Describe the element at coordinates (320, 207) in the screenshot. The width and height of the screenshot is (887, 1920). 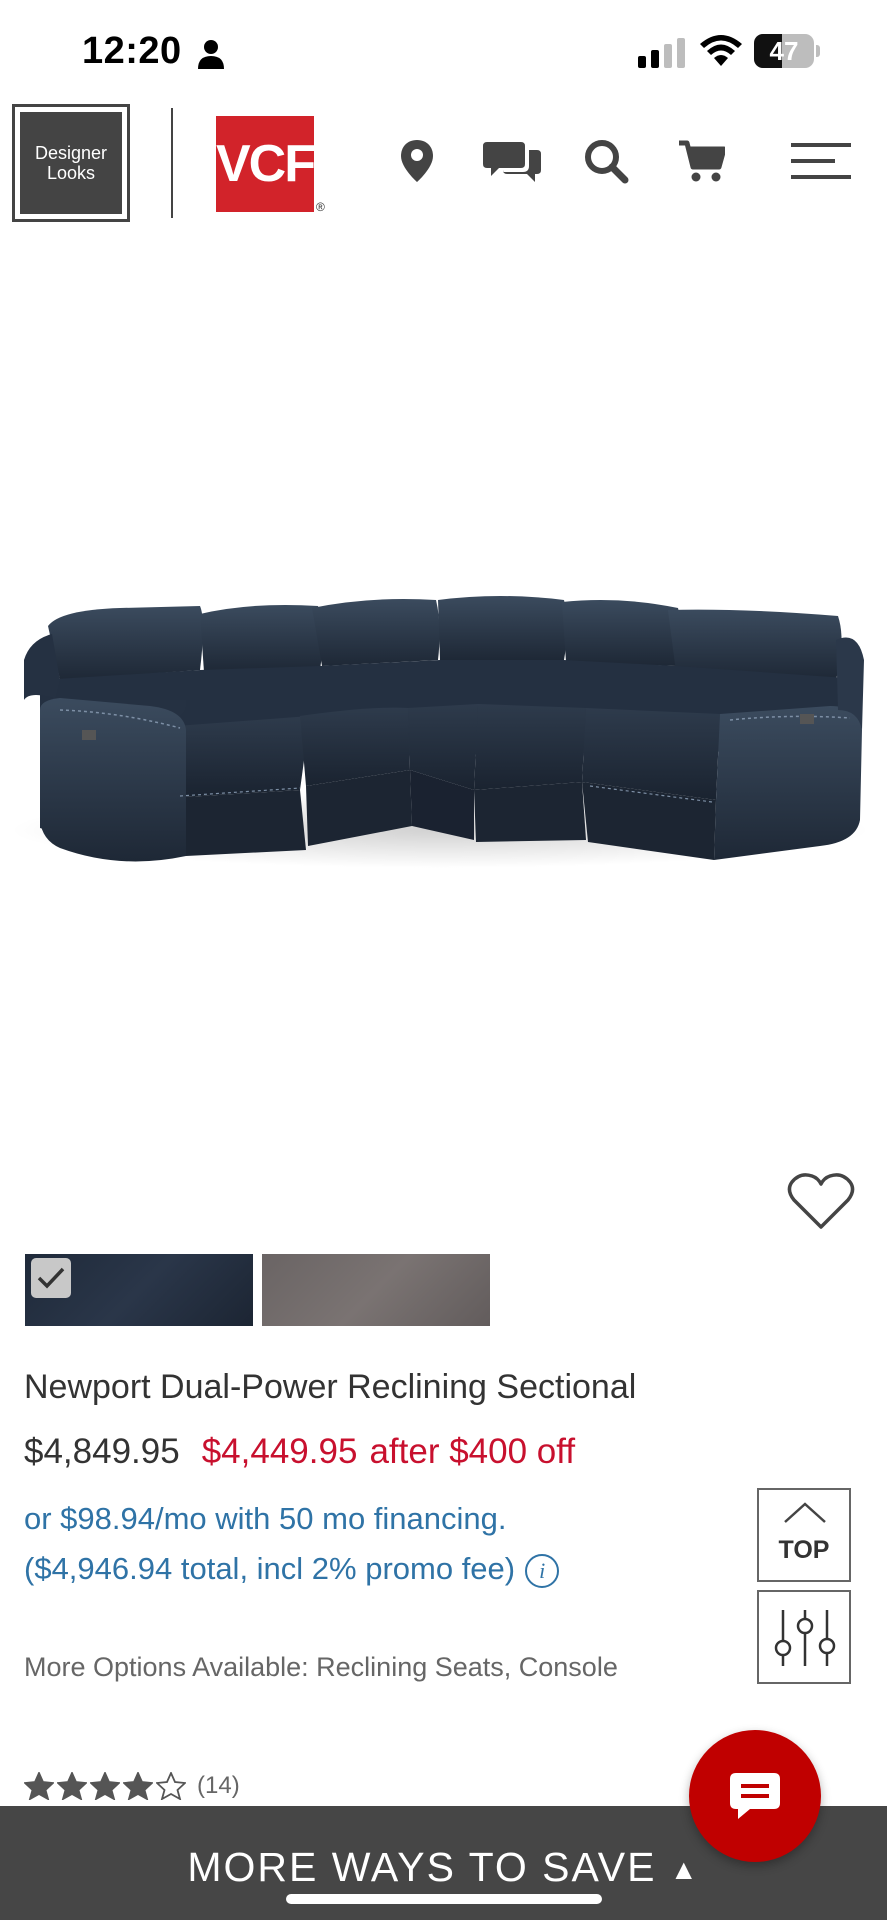
I see `vcf-registered-mark: ®` at that location.